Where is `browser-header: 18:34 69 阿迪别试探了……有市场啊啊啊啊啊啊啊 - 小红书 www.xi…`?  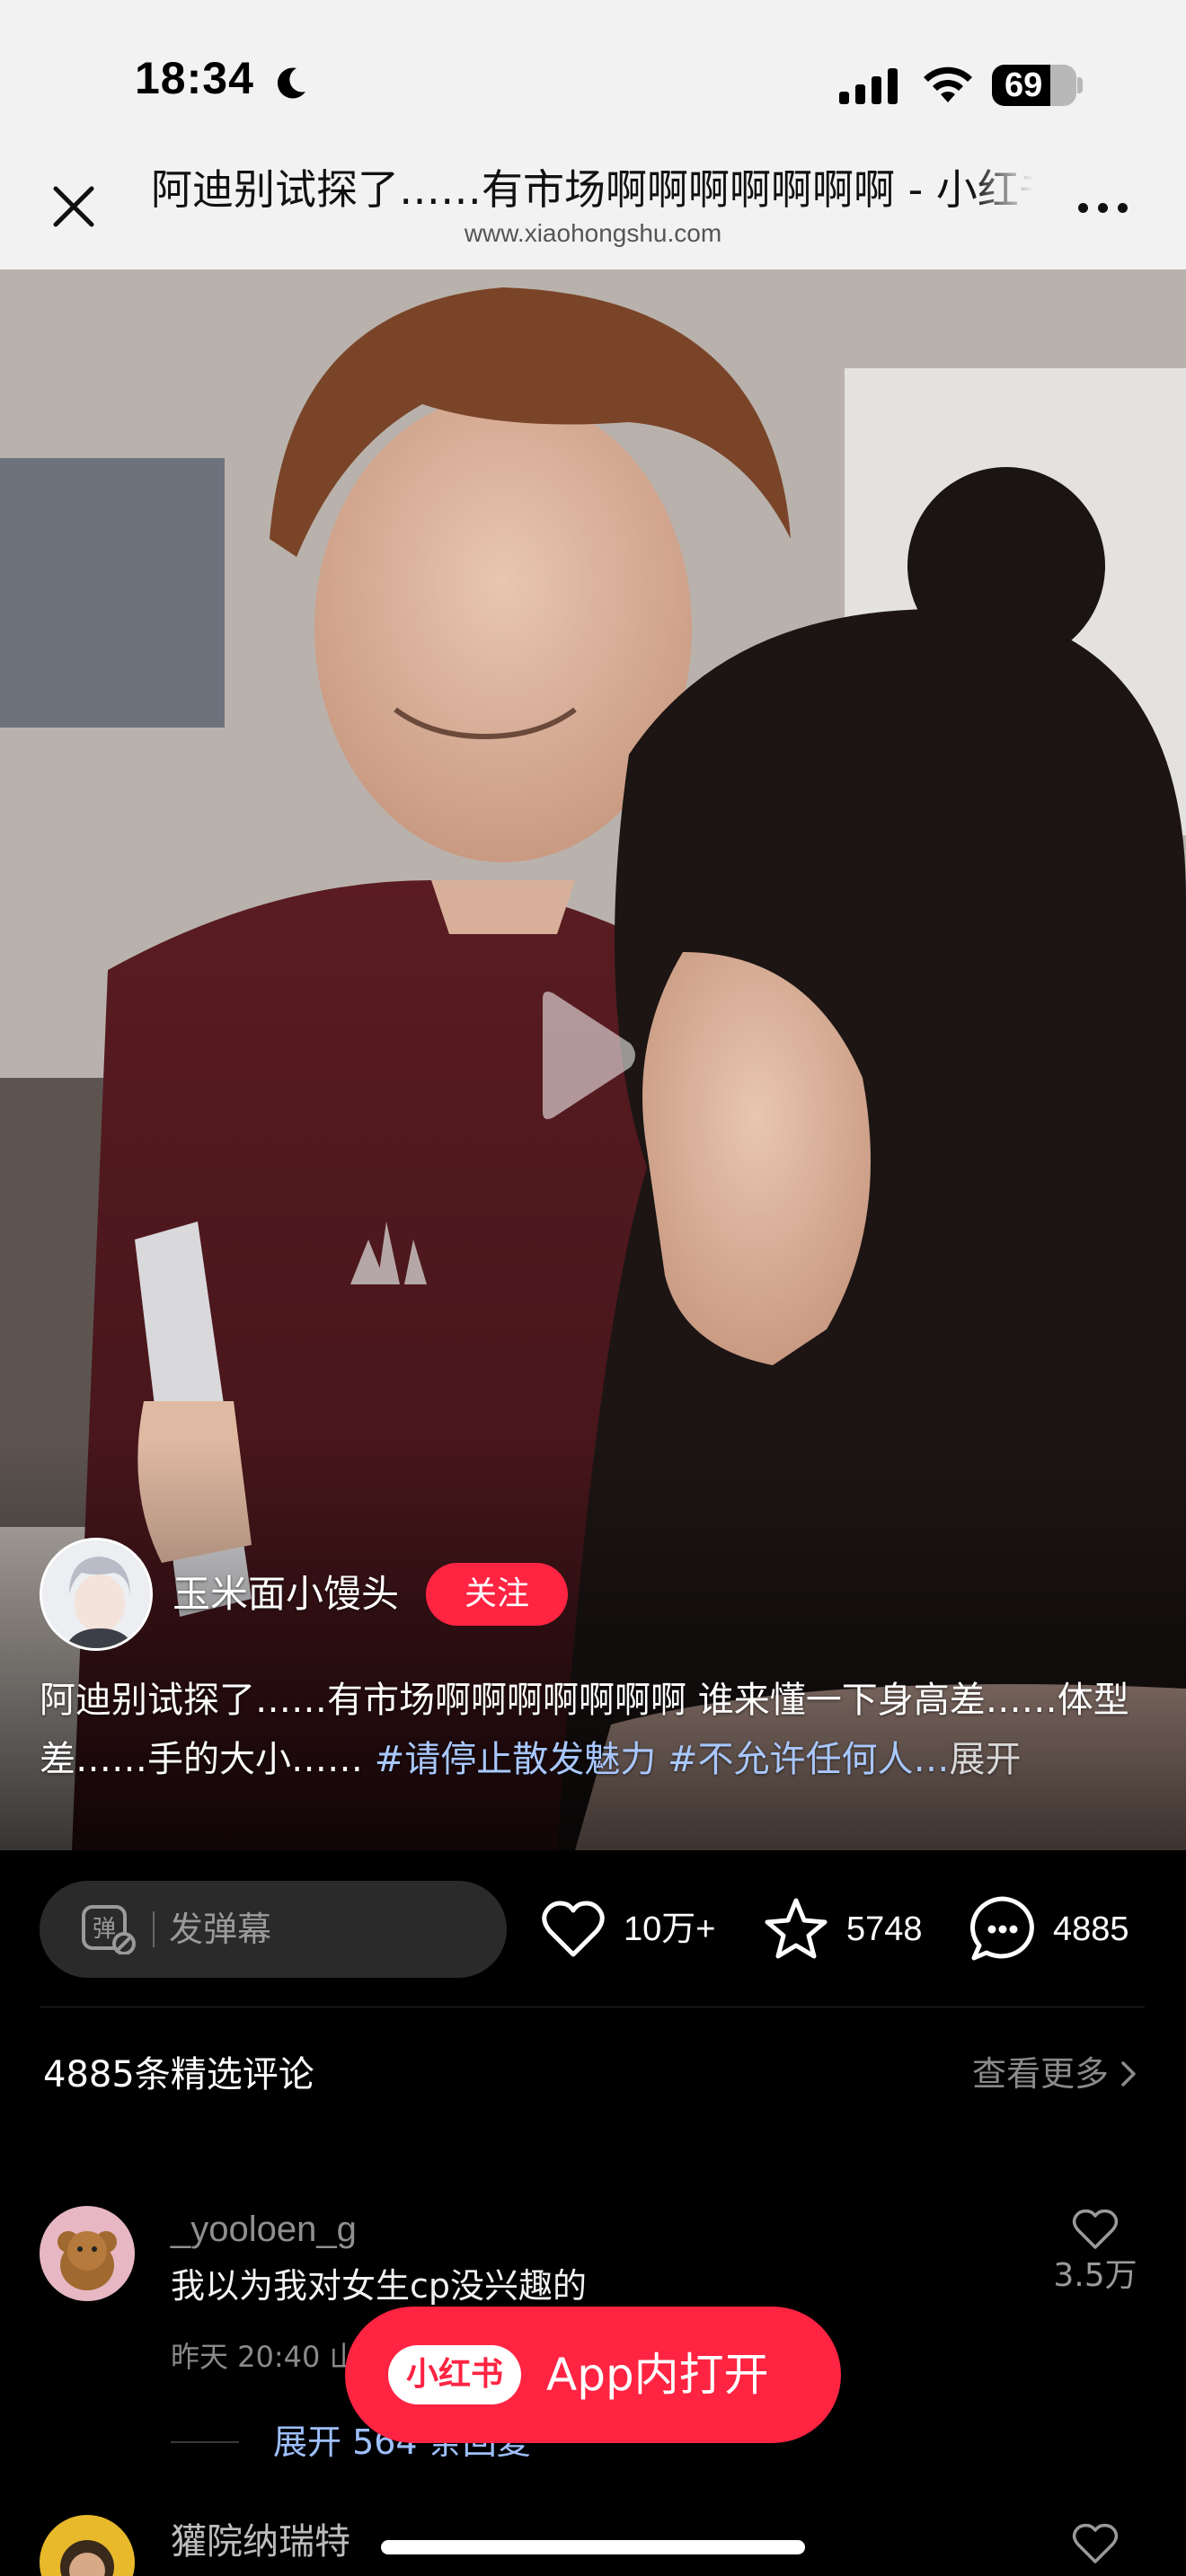 browser-header: 18:34 69 阿迪别试探了……有市场啊啊啊啊啊啊啊 - 小红书 www.xi… is located at coordinates (593, 134).